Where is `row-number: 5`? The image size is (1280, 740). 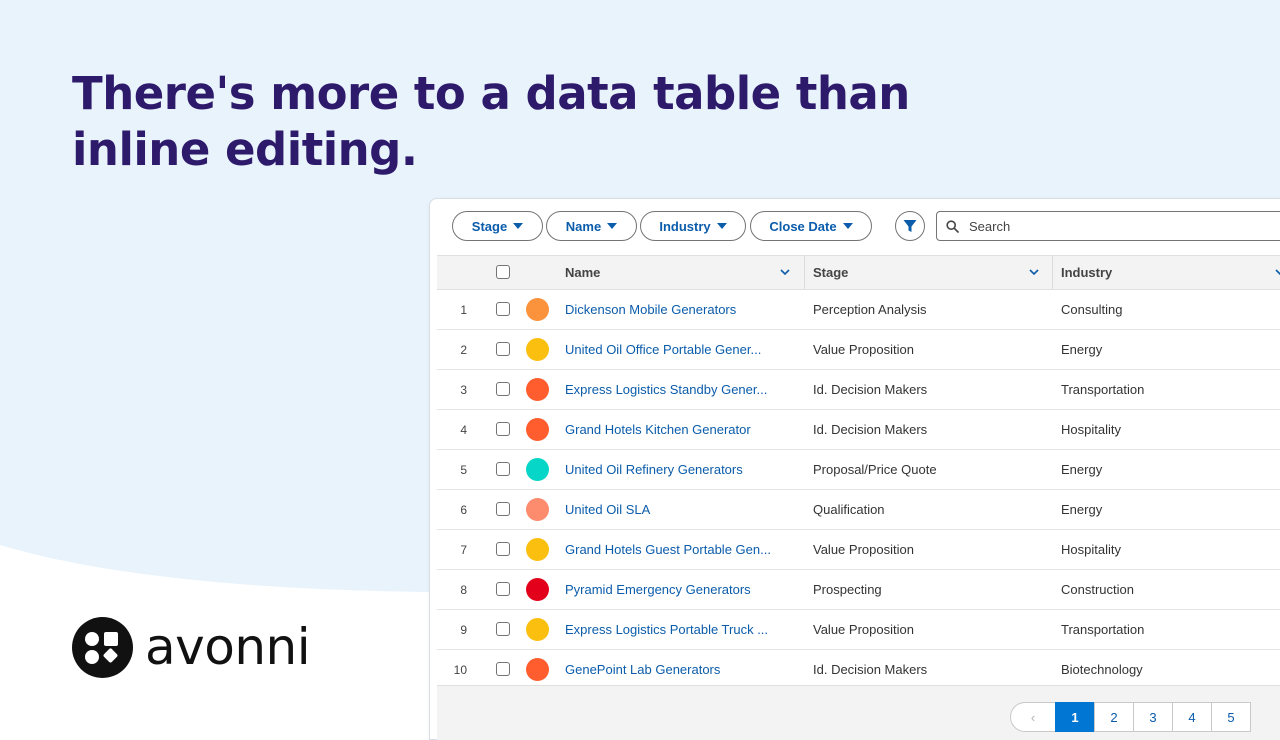 row-number: 5 is located at coordinates (463, 469).